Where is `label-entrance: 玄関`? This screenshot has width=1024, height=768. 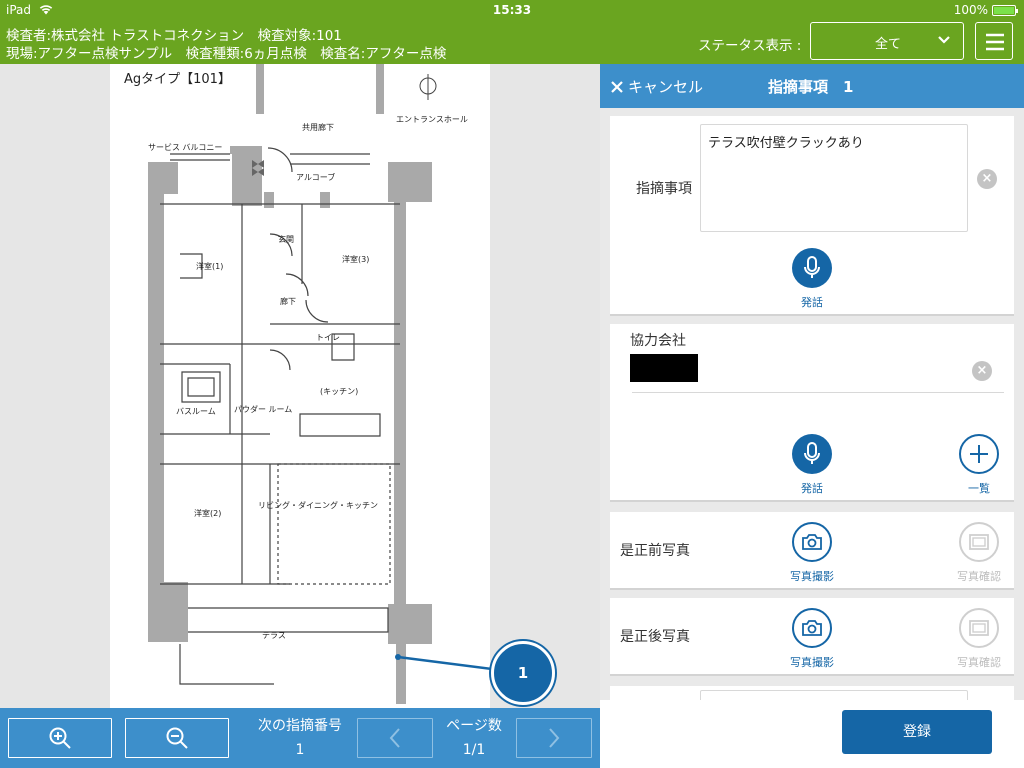
label-entrance: 玄関 is located at coordinates (286, 239).